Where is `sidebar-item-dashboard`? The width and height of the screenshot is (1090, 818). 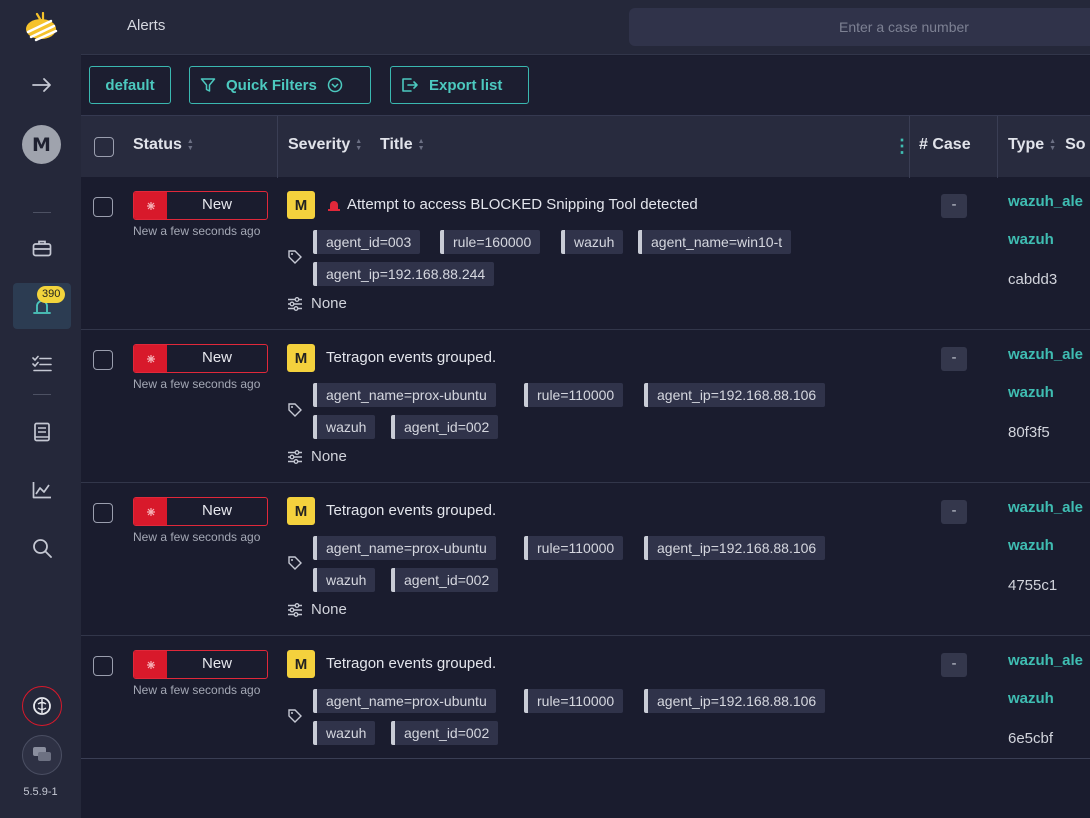 sidebar-item-dashboard is located at coordinates (42, 490).